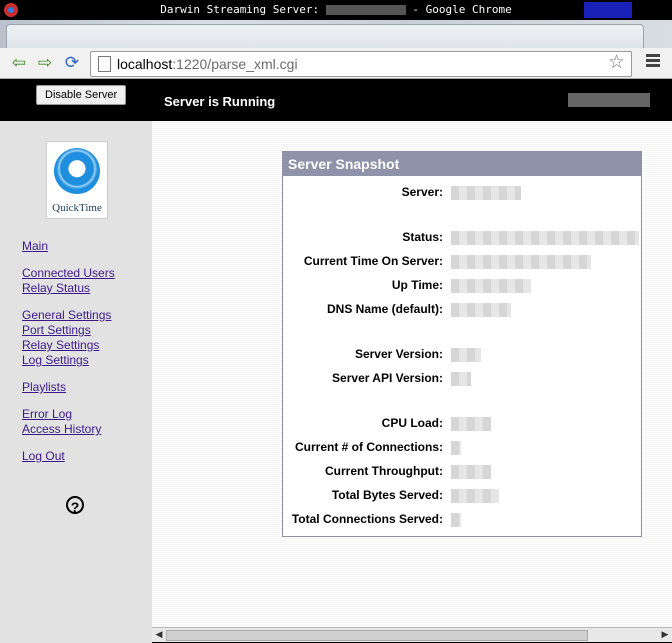  What do you see at coordinates (616, 63) in the screenshot?
I see `bookmark-star-icon: ☆` at bounding box center [616, 63].